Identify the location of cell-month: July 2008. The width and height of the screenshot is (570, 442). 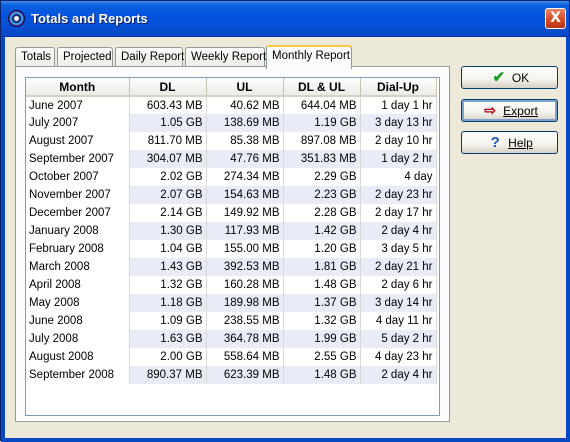
(78, 339).